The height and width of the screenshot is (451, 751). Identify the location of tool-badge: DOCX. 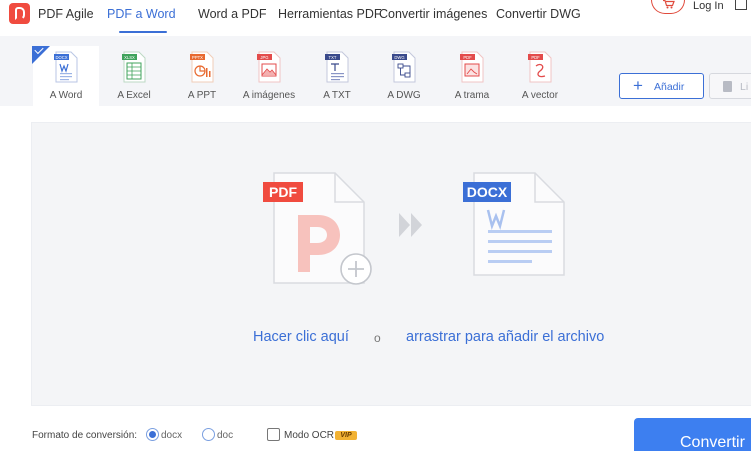
(61, 57).